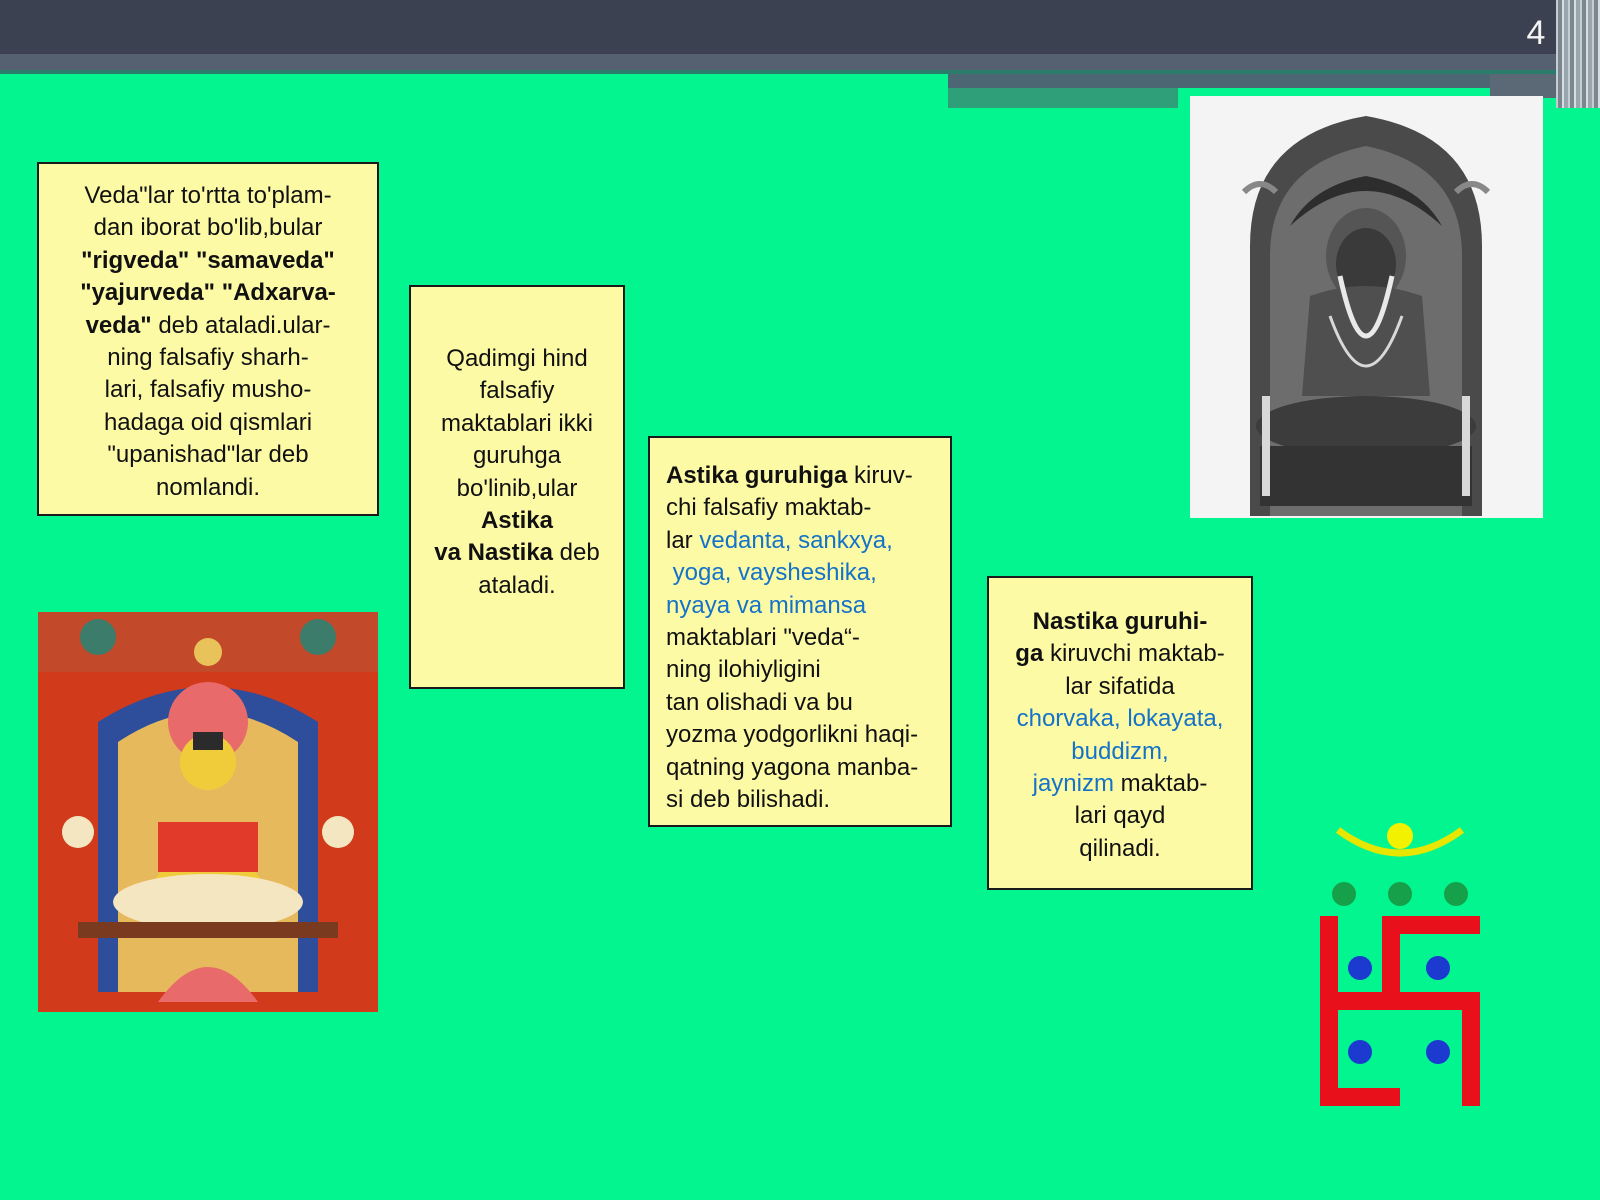 The image size is (1600, 1200). What do you see at coordinates (880, 475) in the screenshot?
I see `text-span: kiruv-` at bounding box center [880, 475].